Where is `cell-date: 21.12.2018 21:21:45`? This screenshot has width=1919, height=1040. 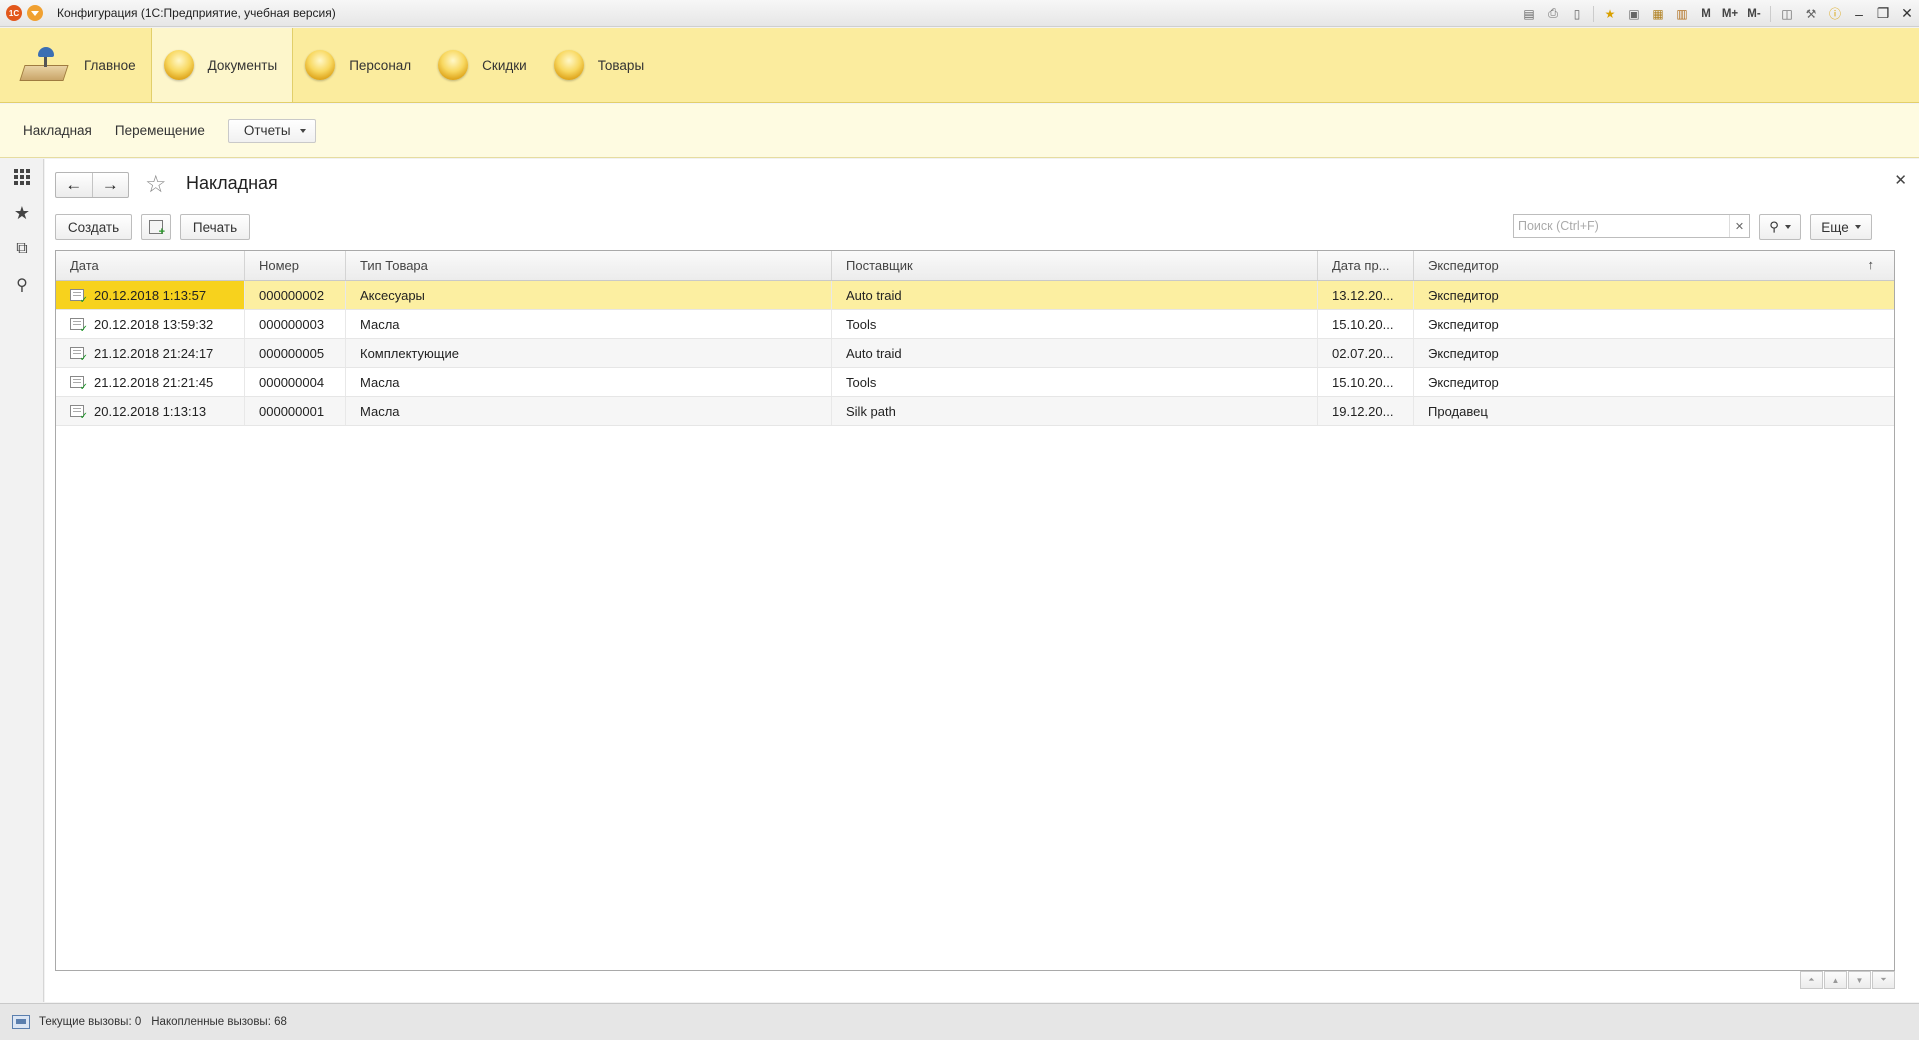 cell-date: 21.12.2018 21:21:45 is located at coordinates (154, 382).